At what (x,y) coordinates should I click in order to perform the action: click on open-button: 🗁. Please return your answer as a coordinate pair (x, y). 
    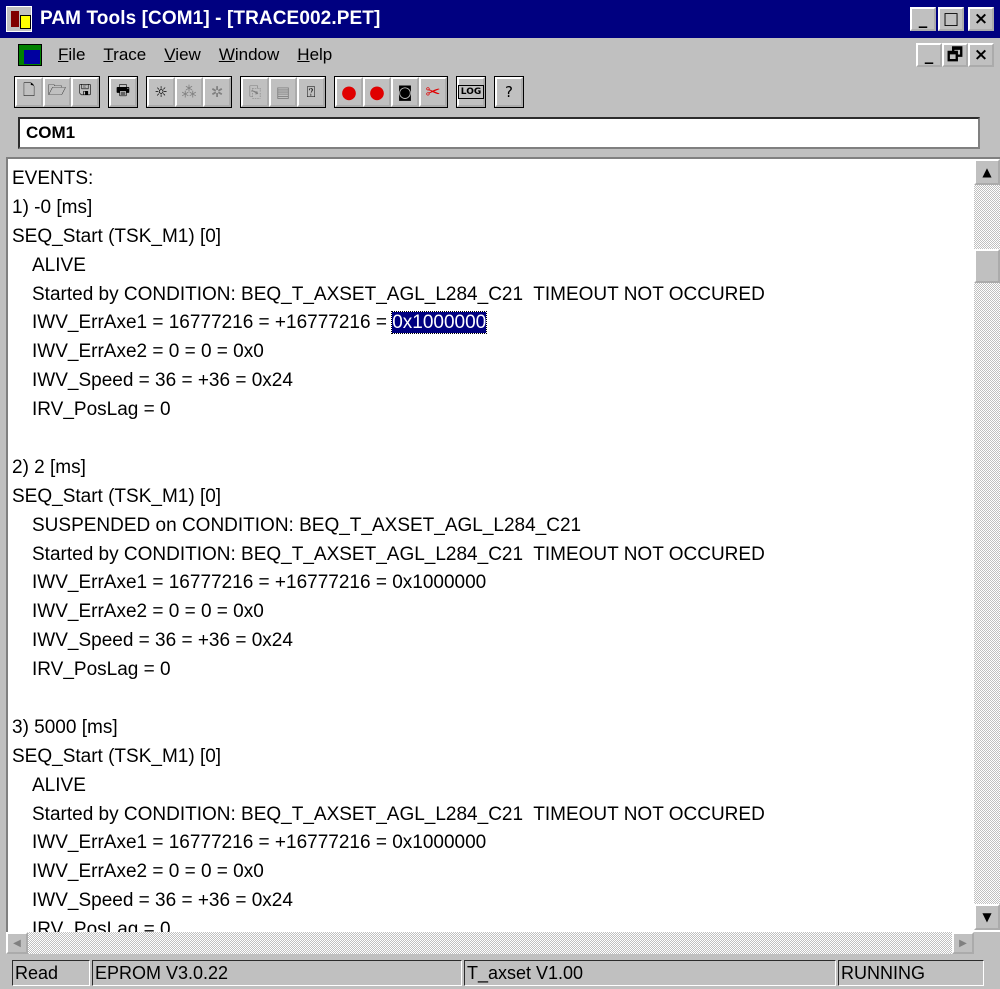
    Looking at the image, I should click on (57, 92).